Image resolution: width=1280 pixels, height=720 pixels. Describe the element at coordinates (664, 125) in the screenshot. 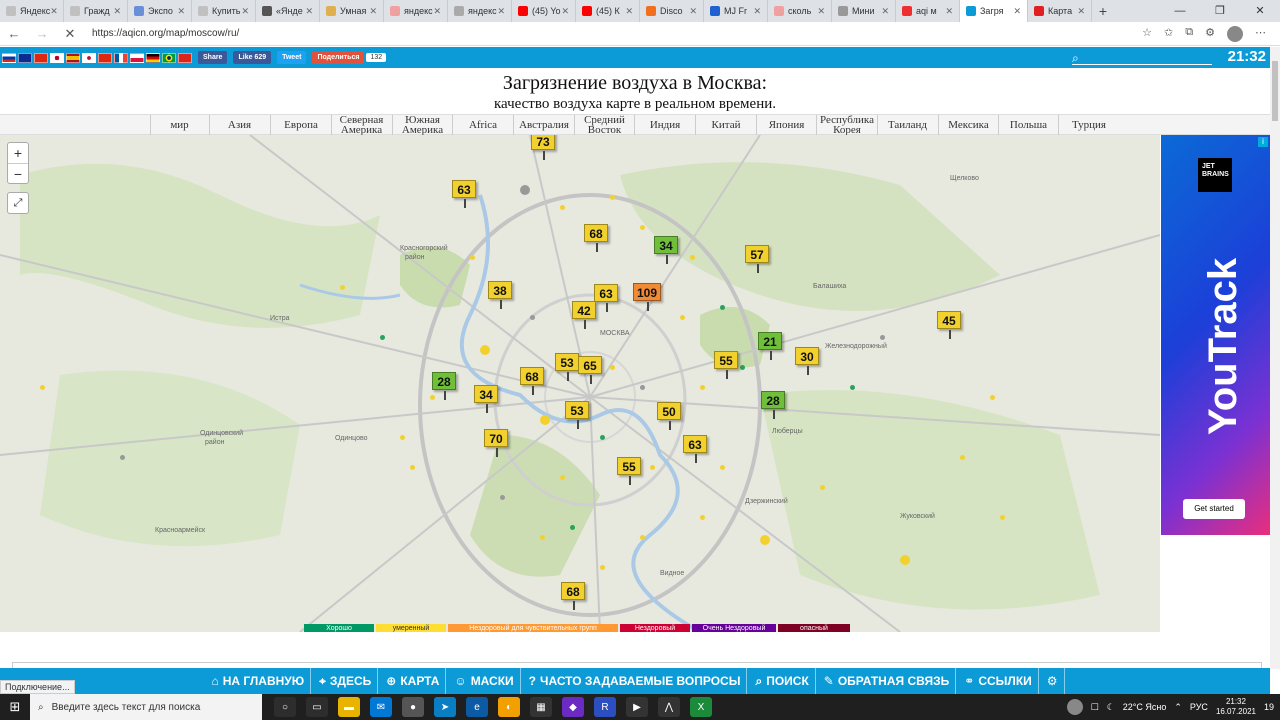

I see `region-link: Индия` at that location.